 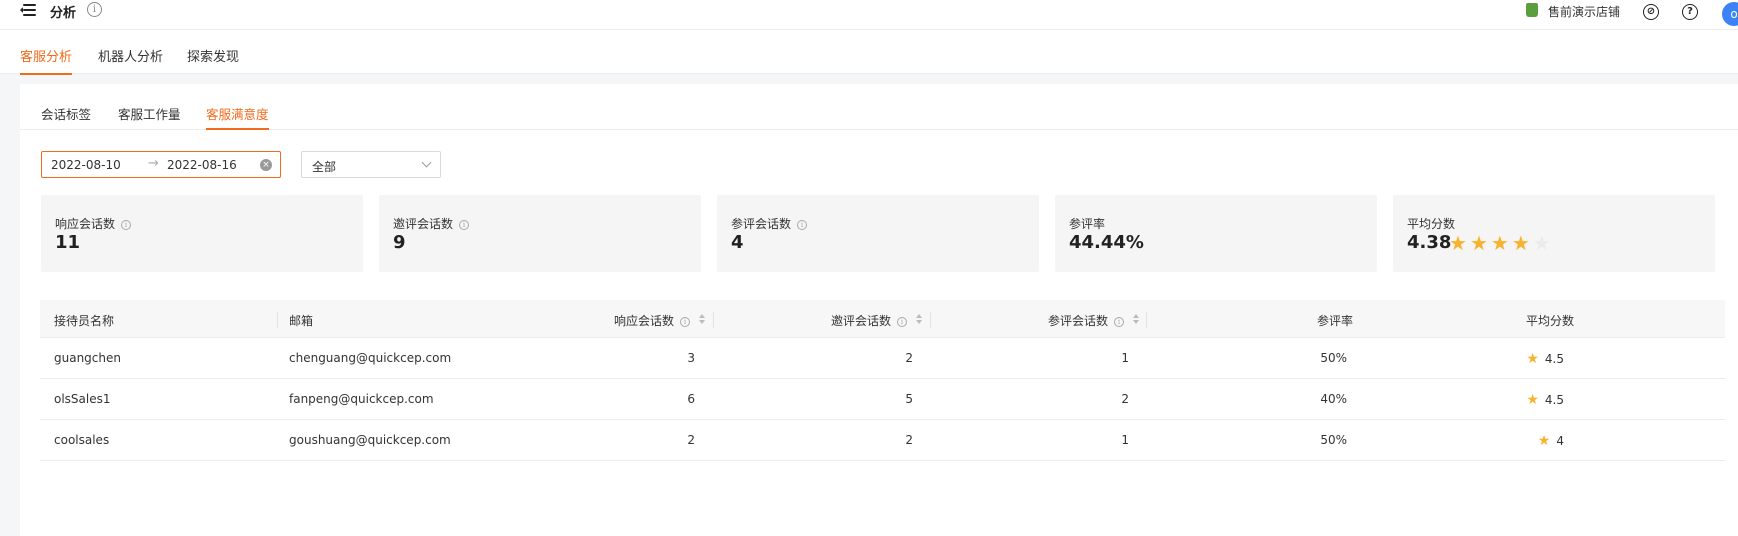 What do you see at coordinates (301, 321) in the screenshot?
I see `col-email: 邮箱` at bounding box center [301, 321].